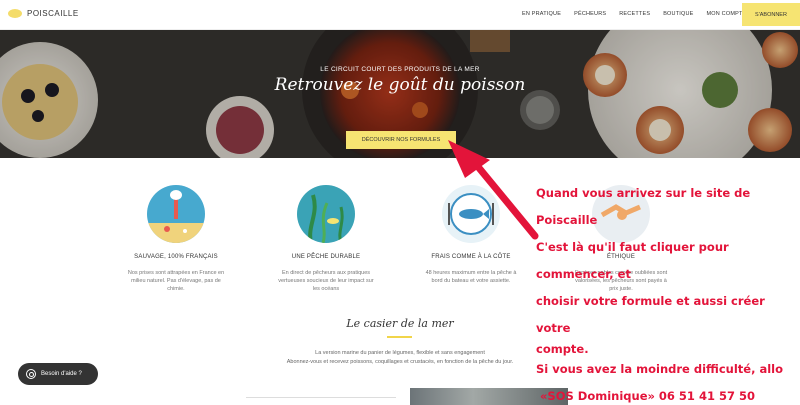  Describe the element at coordinates (53, 13) in the screenshot. I see `logo-text: POISCAILLE` at that location.